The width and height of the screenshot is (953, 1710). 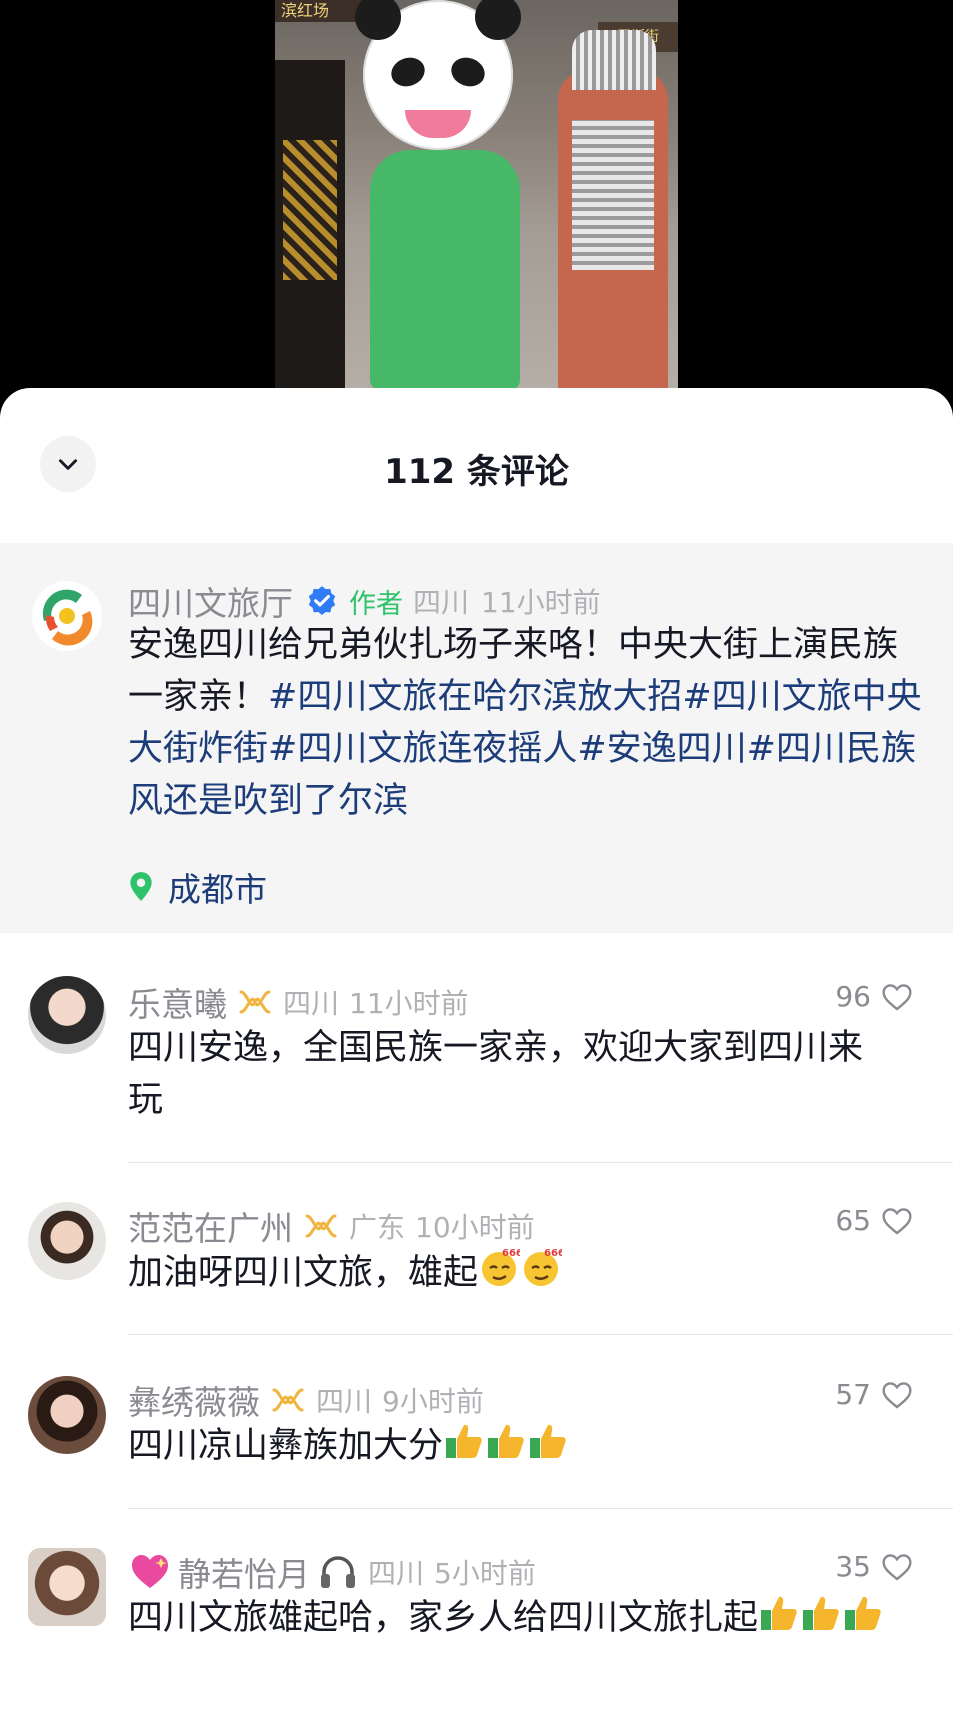 What do you see at coordinates (141, 886) in the screenshot?
I see `location-pin-icon` at bounding box center [141, 886].